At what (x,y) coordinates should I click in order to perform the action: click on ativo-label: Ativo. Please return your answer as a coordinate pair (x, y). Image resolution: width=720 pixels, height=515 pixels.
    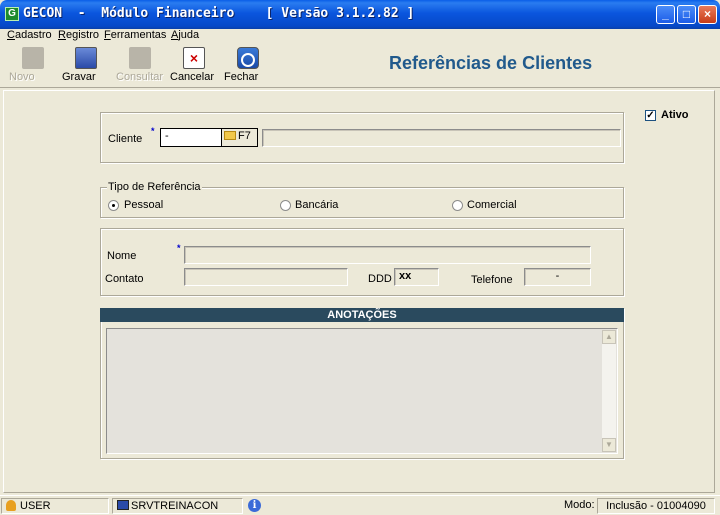
    Looking at the image, I should click on (675, 115).